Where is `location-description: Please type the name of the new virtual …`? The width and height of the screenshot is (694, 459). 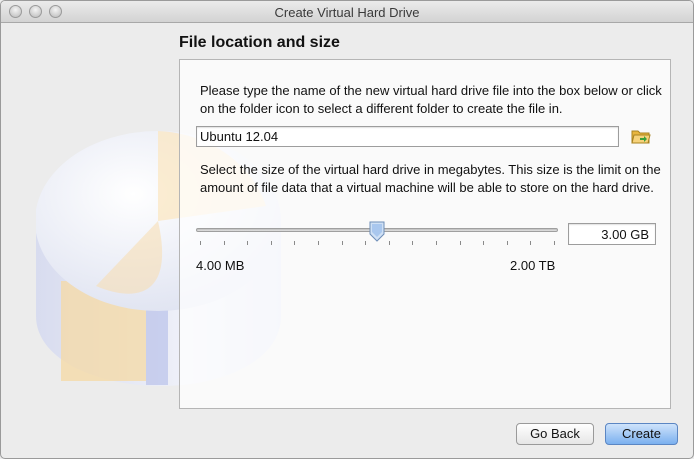
location-description: Please type the name of the new virtual … is located at coordinates (431, 99).